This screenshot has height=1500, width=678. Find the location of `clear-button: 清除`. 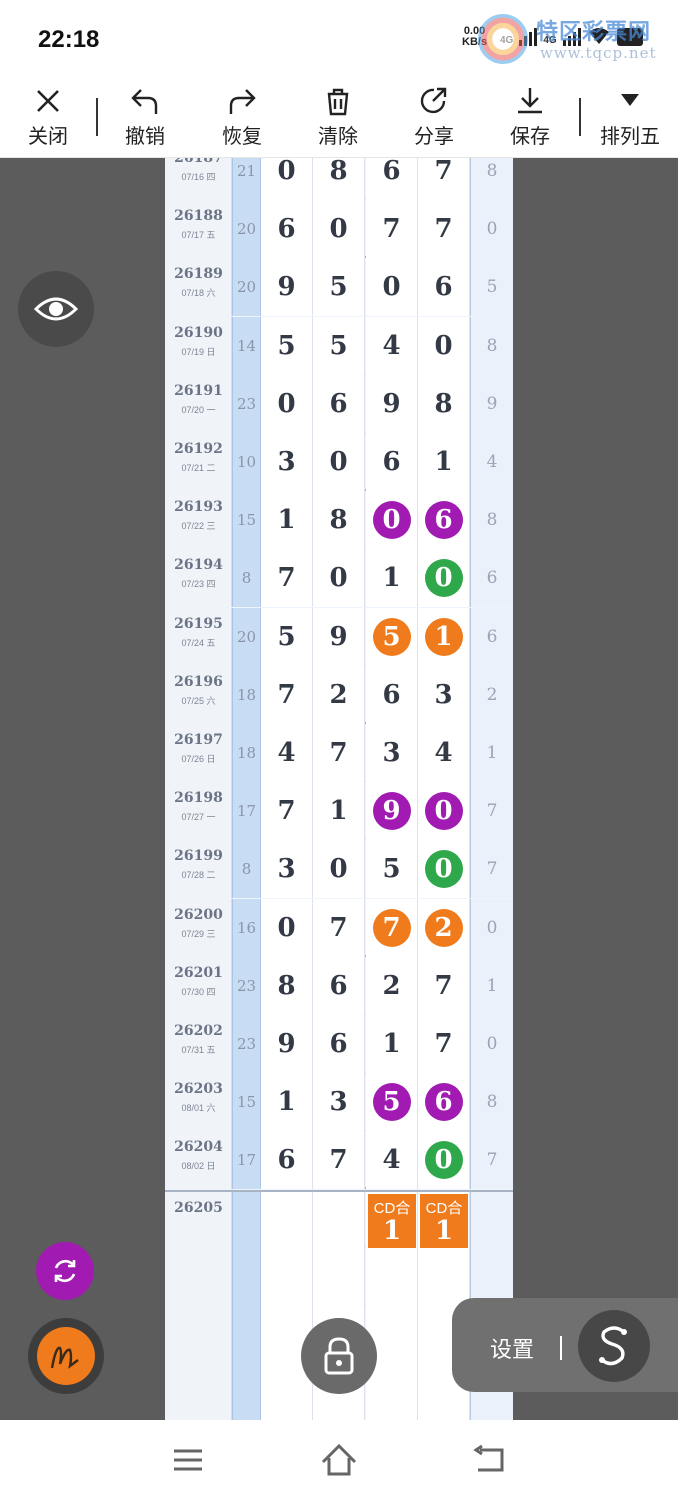

clear-button: 清除 is located at coordinates (338, 119).